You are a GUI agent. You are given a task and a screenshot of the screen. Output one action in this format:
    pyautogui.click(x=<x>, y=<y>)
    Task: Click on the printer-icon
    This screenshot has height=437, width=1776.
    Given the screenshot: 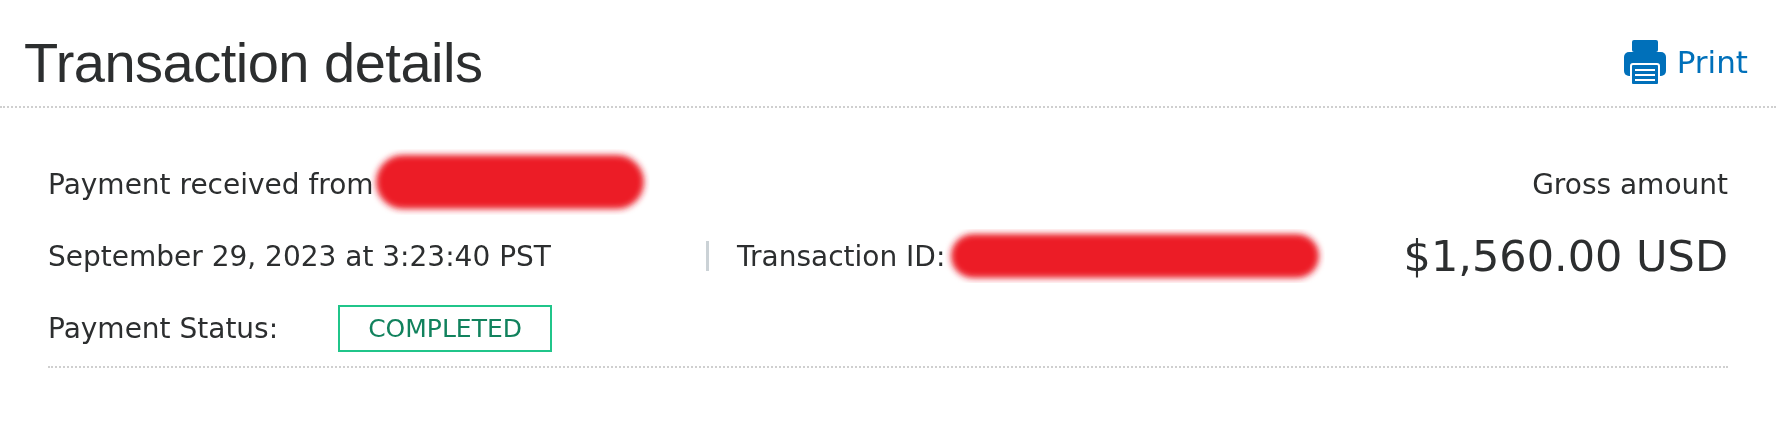 What is the action you would take?
    pyautogui.click(x=1644, y=62)
    